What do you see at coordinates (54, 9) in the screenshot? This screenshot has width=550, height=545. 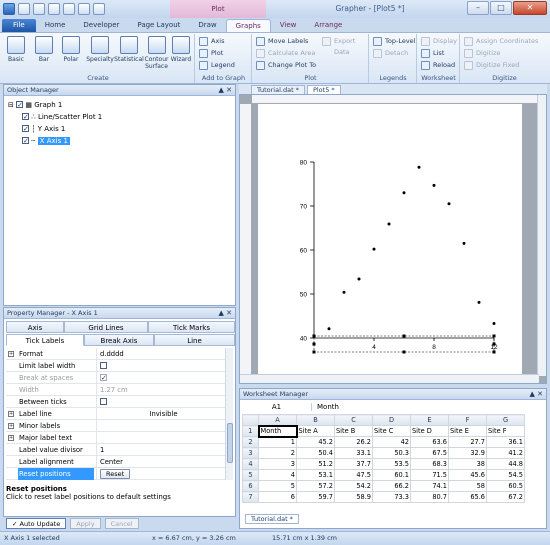 I see `save-icon` at bounding box center [54, 9].